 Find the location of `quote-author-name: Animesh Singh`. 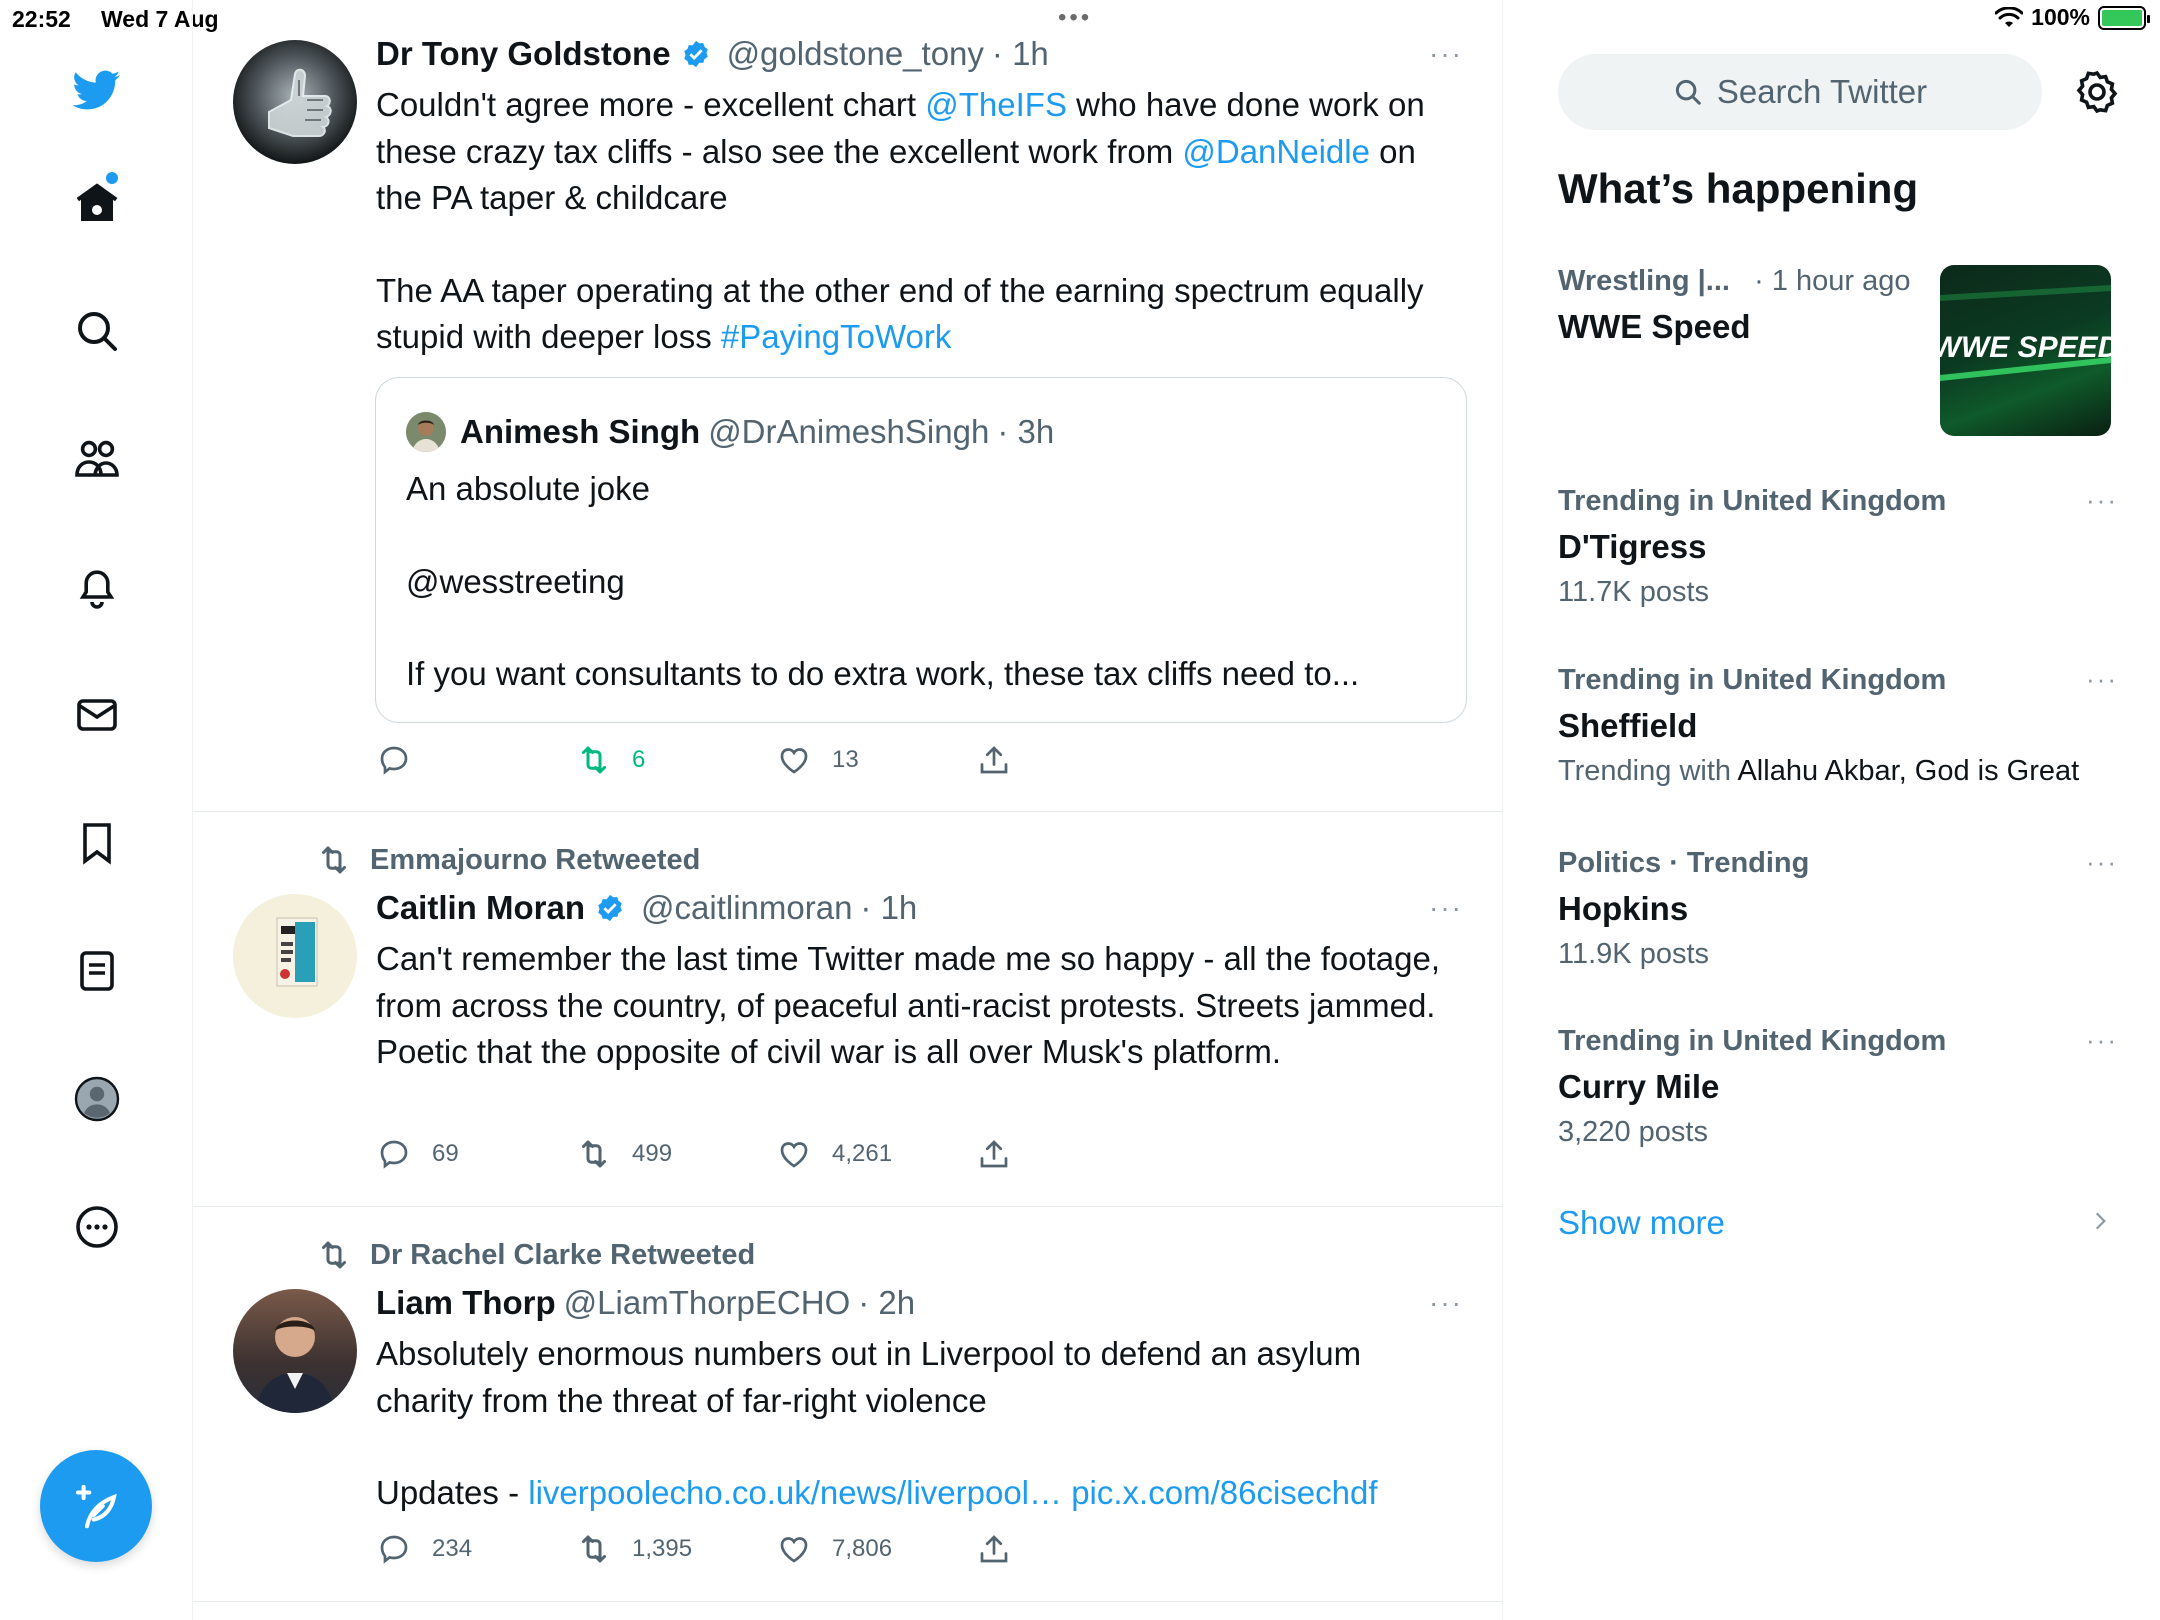

quote-author-name: Animesh Singh is located at coordinates (580, 432).